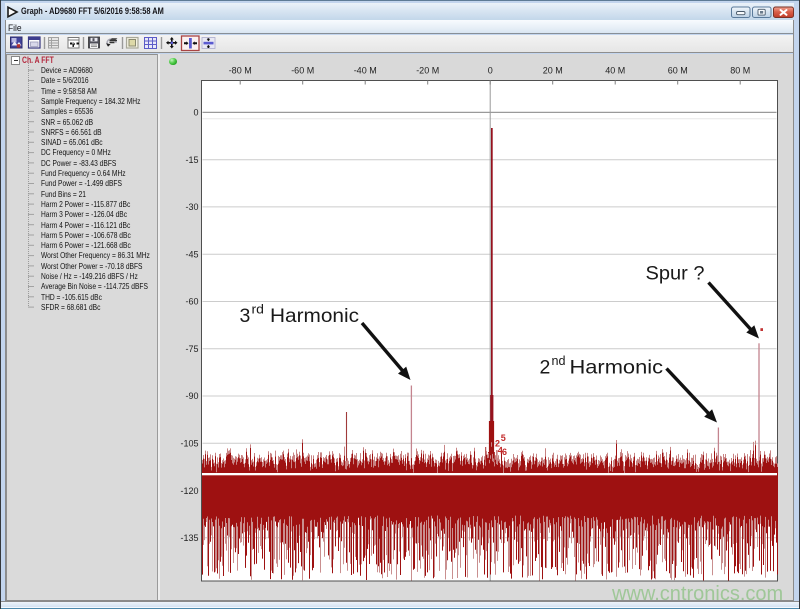 Image resolution: width=800 pixels, height=609 pixels. What do you see at coordinates (302, 71) in the screenshot?
I see `svg-text: -60 M` at bounding box center [302, 71].